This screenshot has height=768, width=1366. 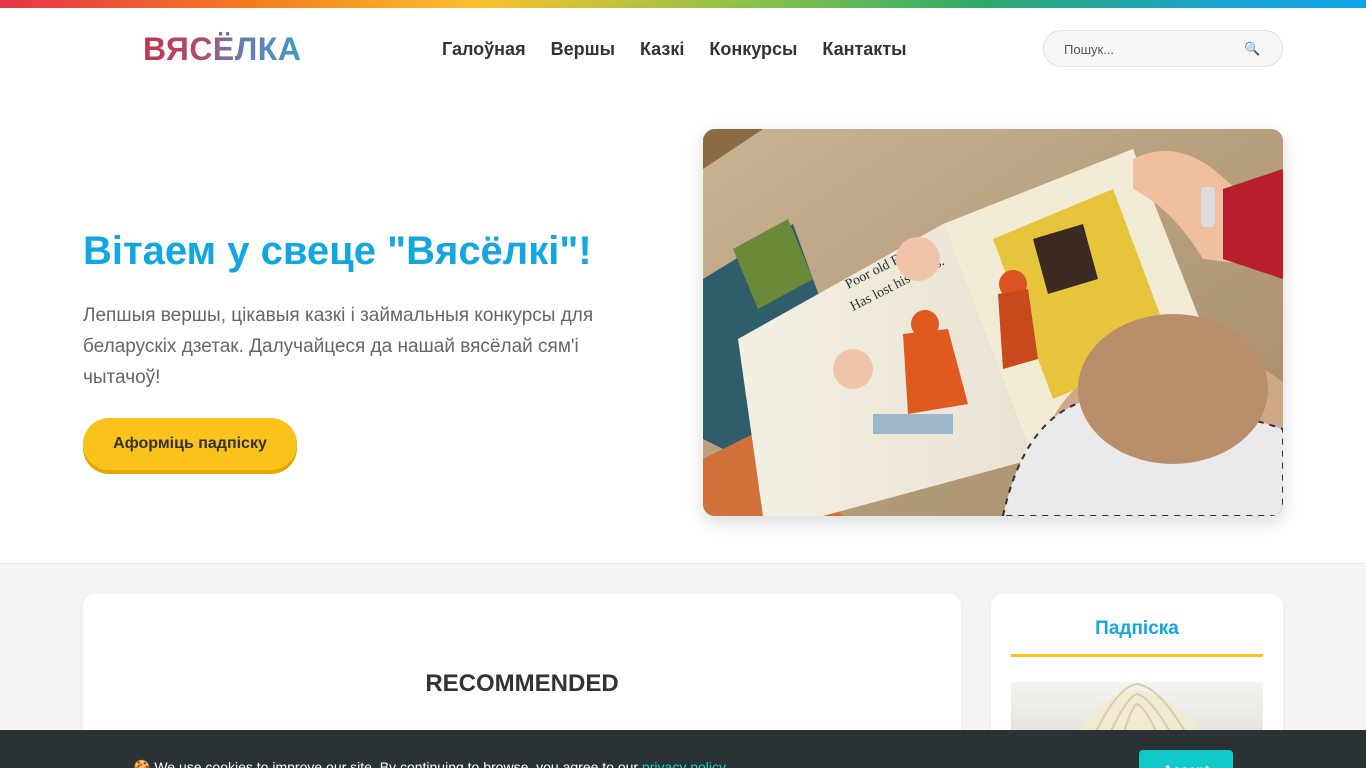 I want to click on nav-item-contacts: Кантакты, so click(x=864, y=49).